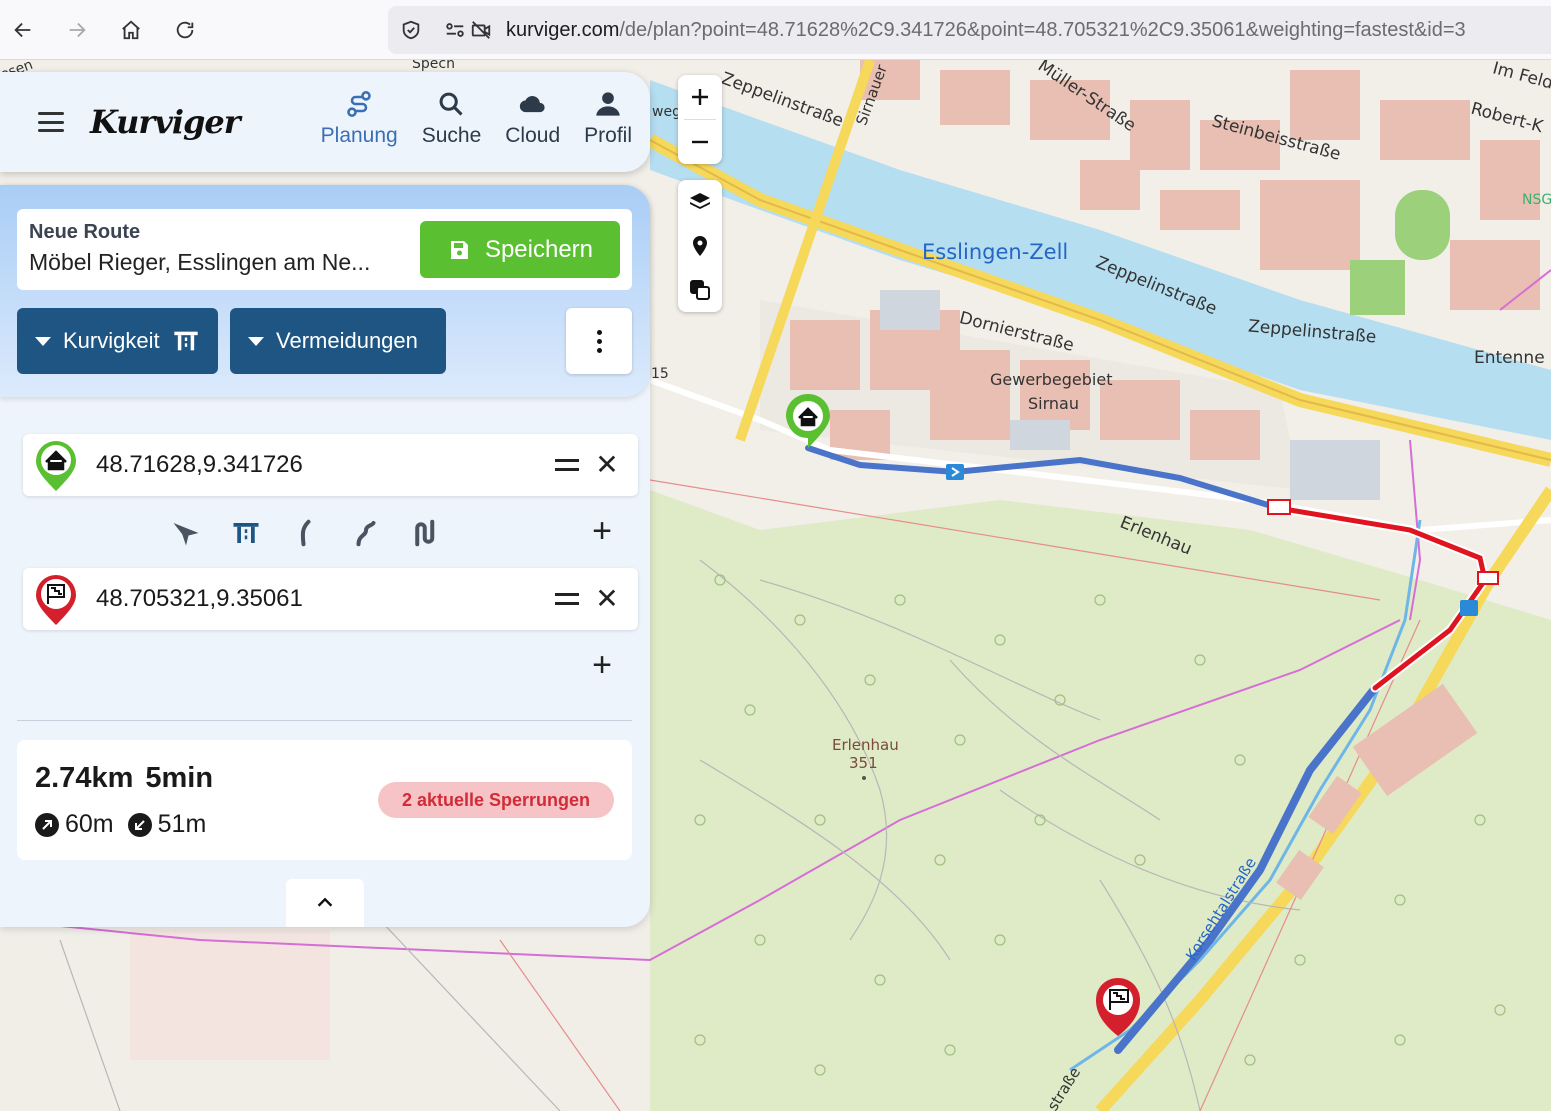 This screenshot has height=1111, width=1551. I want to click on location-pin-icon, so click(700, 246).